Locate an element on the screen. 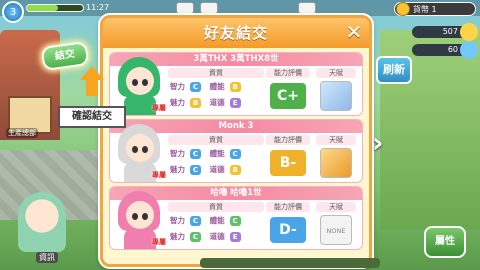 The height and width of the screenshot is (270, 480). gold-icon is located at coordinates (469, 32).